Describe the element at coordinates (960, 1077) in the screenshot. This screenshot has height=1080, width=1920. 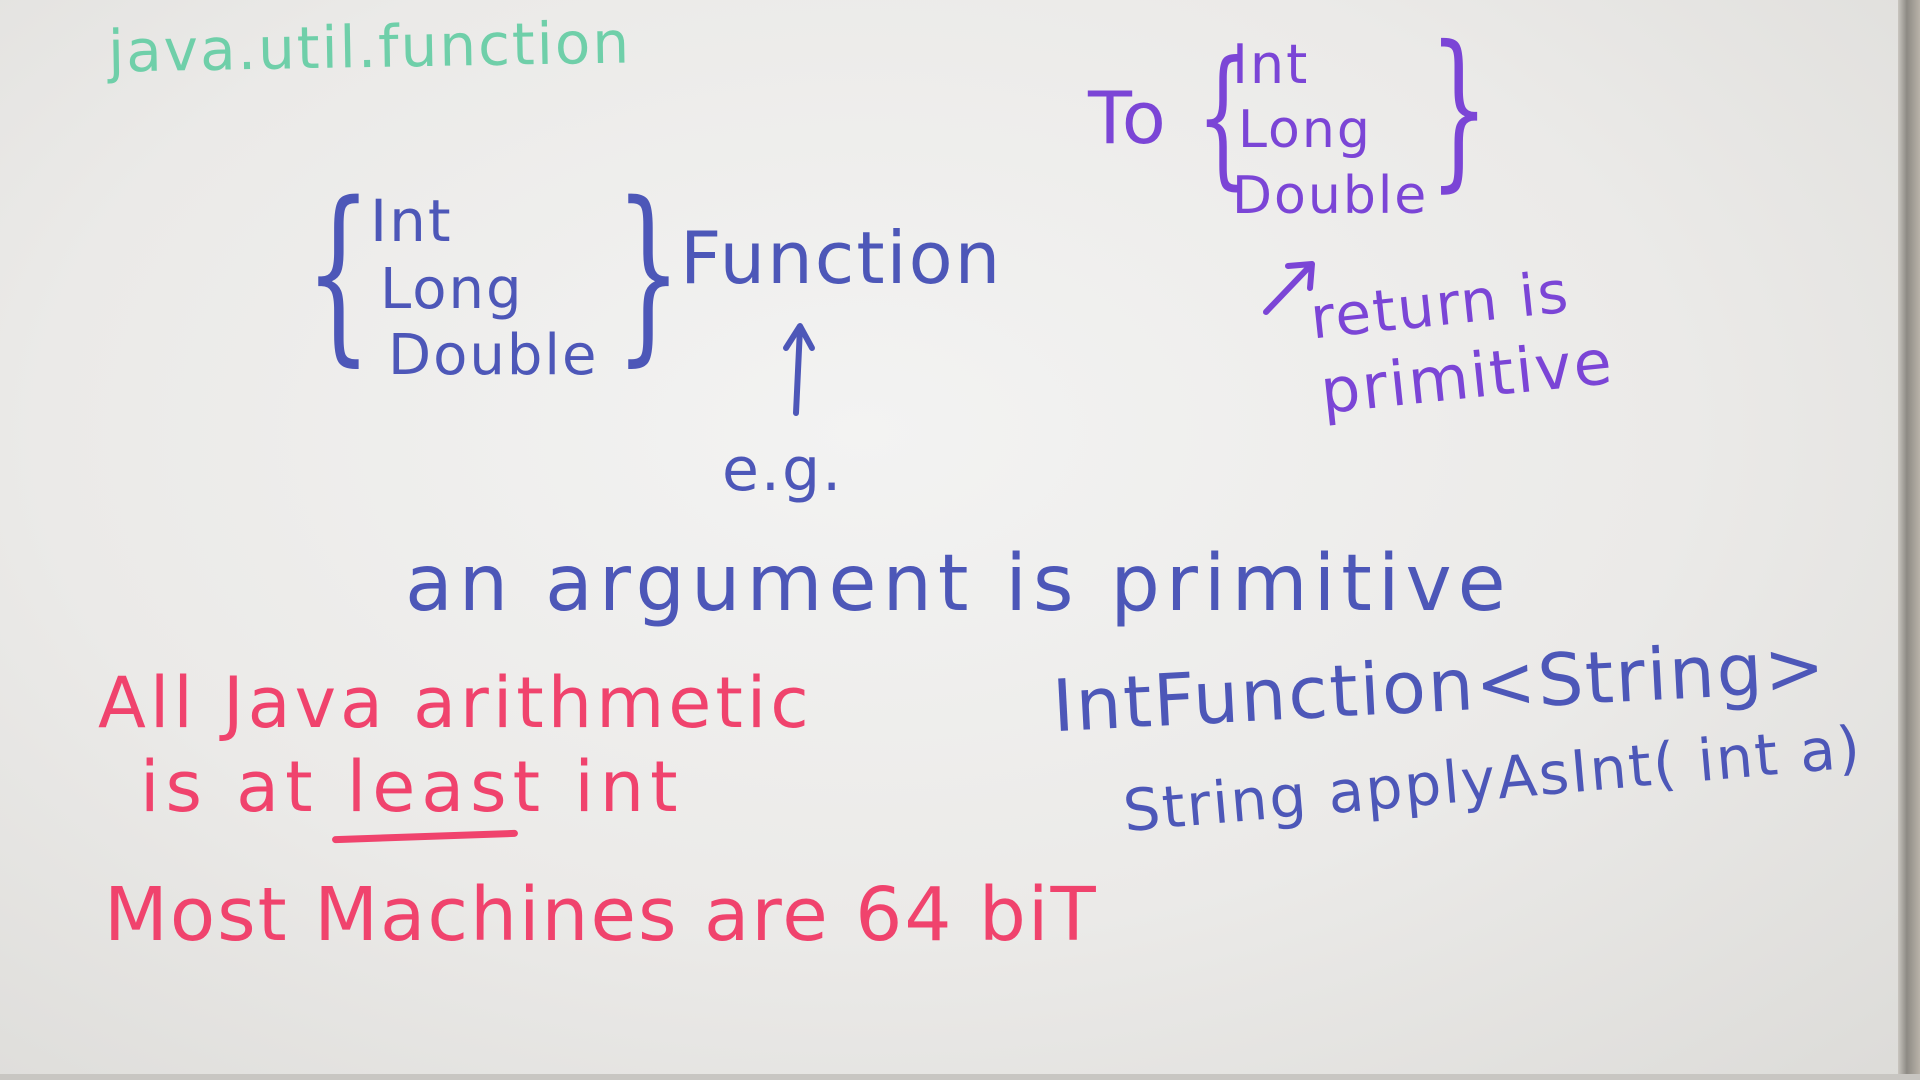
I see `whiteboard-bottom-edge` at that location.